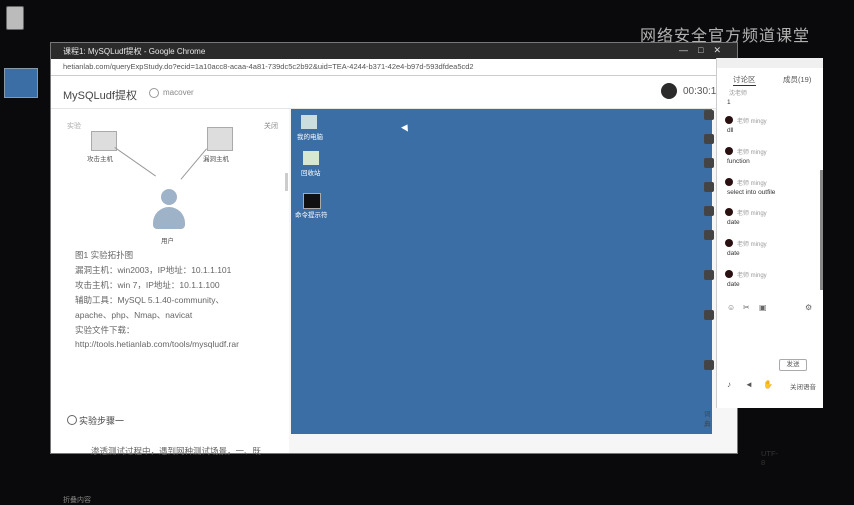  I want to click on clock-icon, so click(669, 91).